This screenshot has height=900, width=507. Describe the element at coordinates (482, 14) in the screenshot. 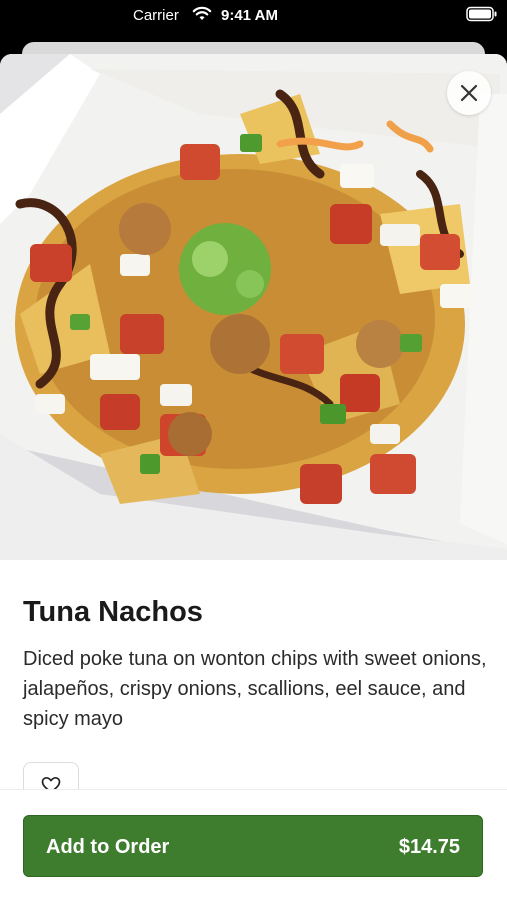

I see `battery-icon` at that location.